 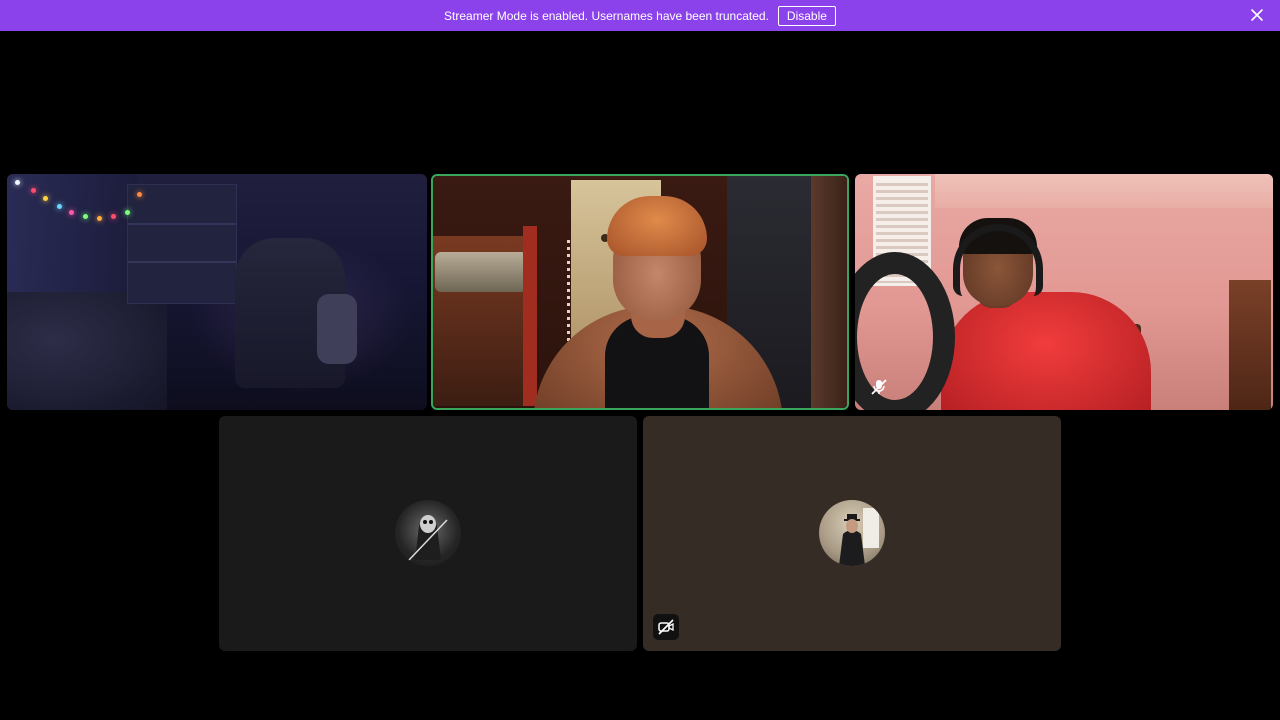 I want to click on disable-streamer-mode-button: Disable, so click(x=806, y=15).